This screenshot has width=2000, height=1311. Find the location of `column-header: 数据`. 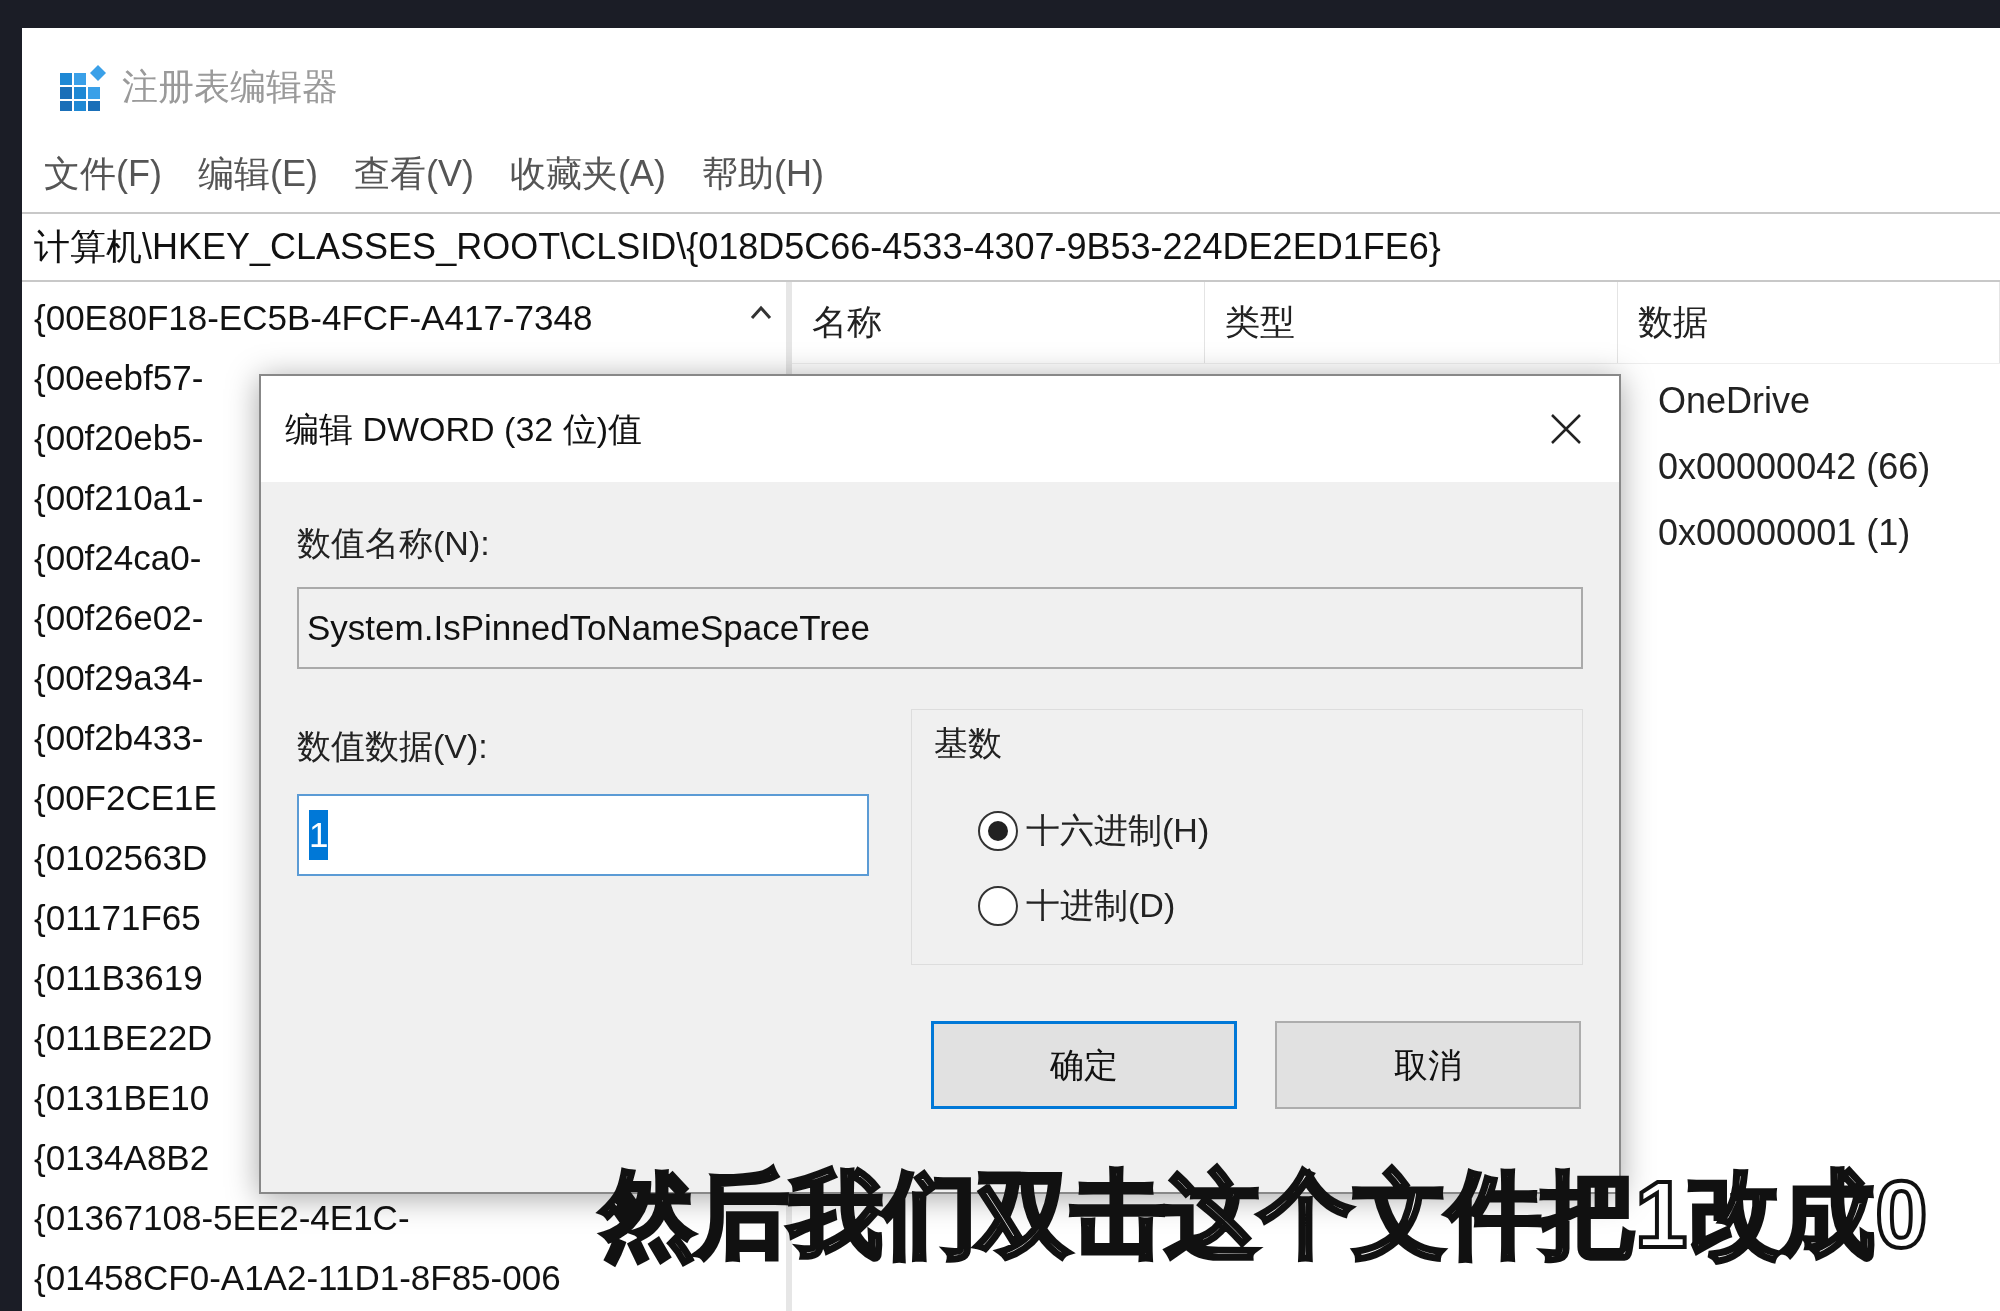

column-header: 数据 is located at coordinates (1809, 322).